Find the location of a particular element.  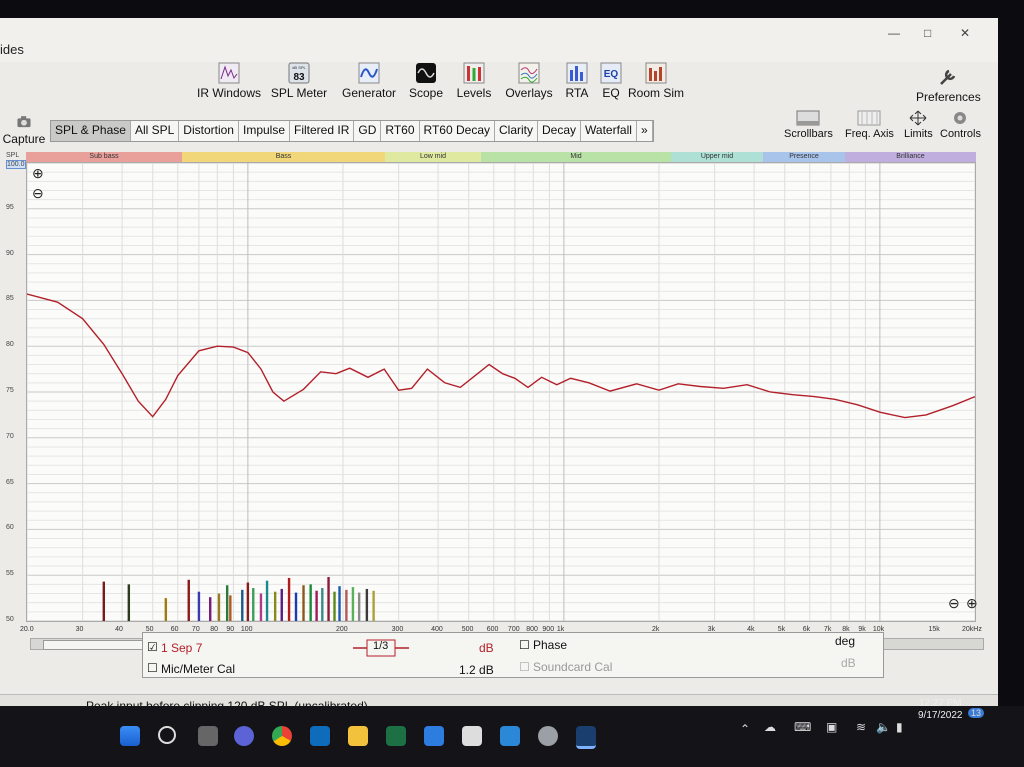

soundcard-cal-checkbox: ☐ is located at coordinates (524, 667).